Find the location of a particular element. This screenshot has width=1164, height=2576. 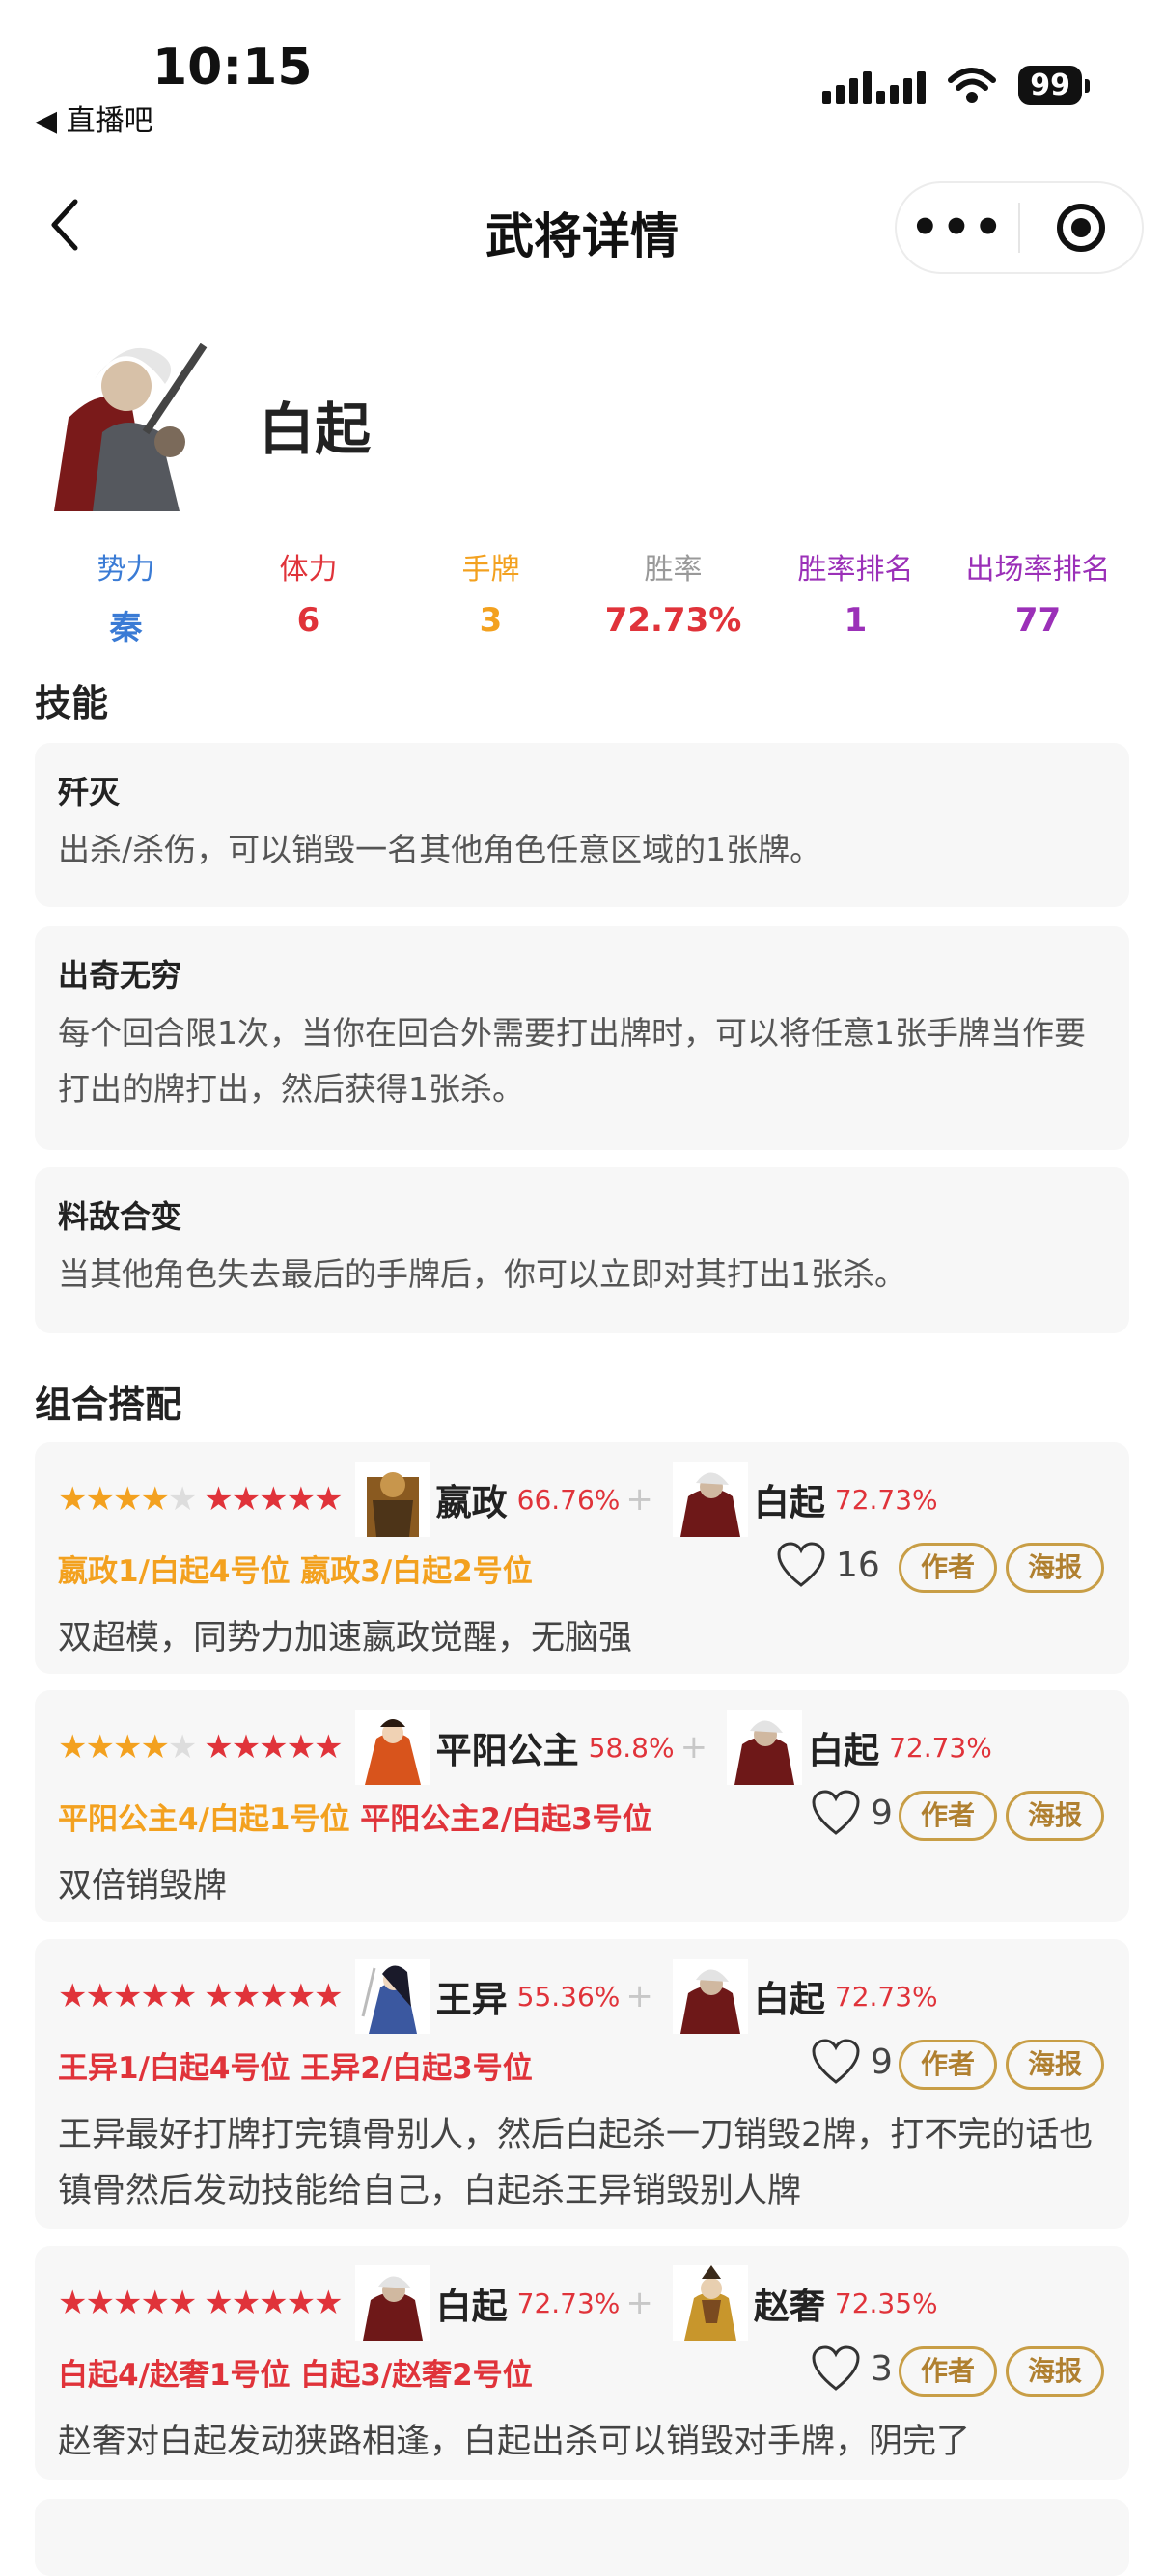

stat-pickrate-rank: 出场率排名 77 is located at coordinates (1038, 597).